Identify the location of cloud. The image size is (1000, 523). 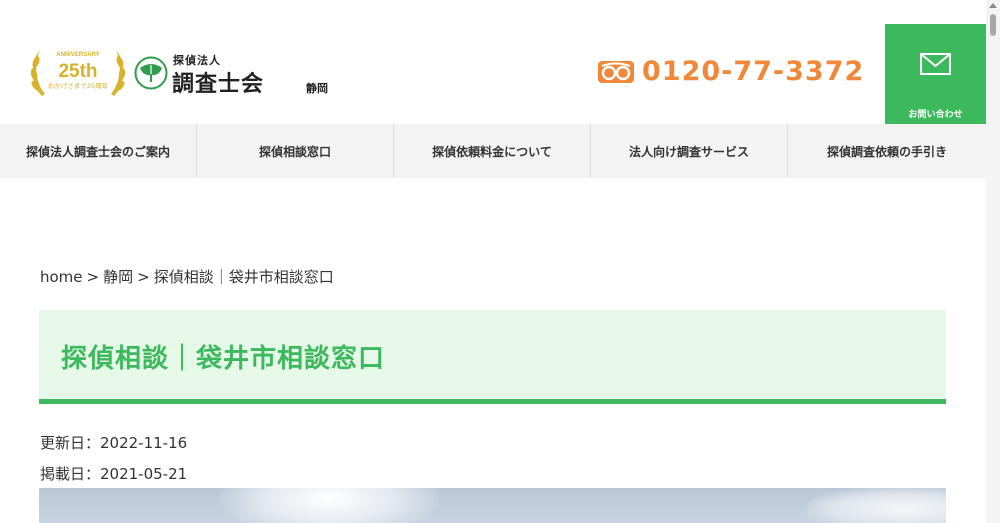
(876, 505).